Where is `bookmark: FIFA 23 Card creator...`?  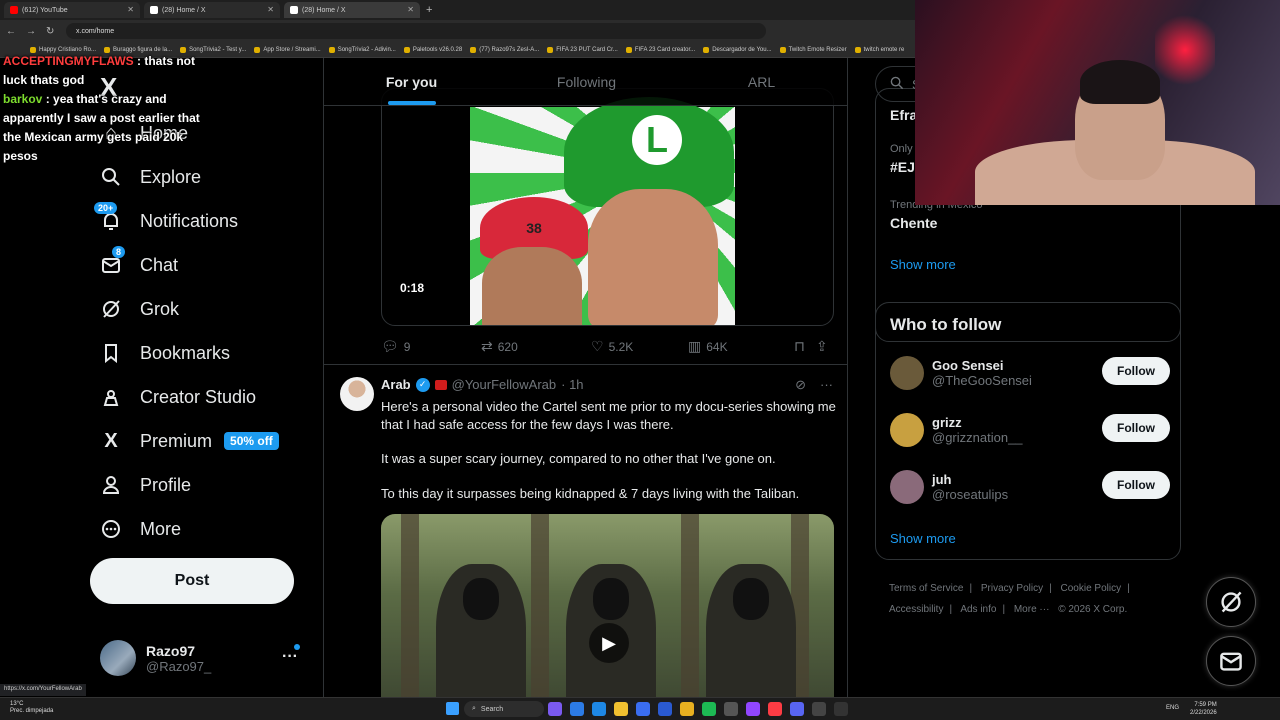
bookmark: FIFA 23 Card creator... is located at coordinates (660, 49).